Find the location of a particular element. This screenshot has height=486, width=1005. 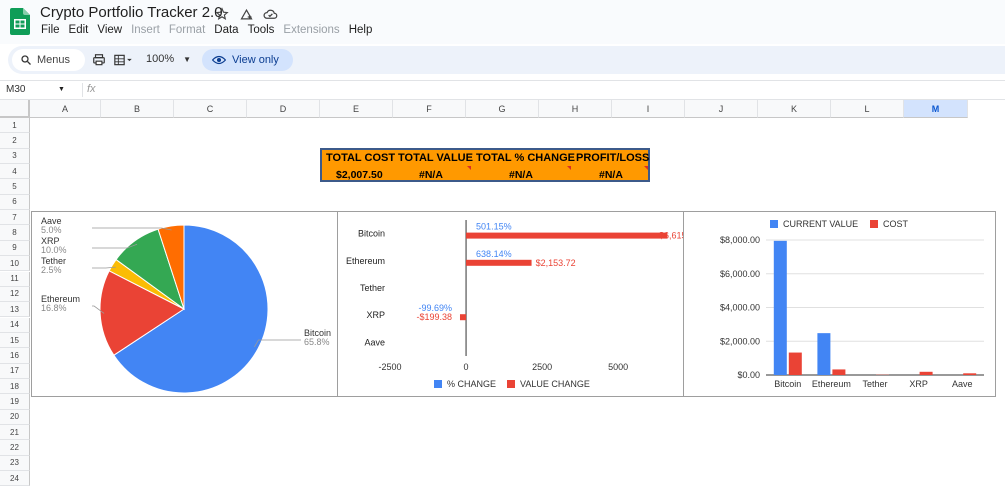

column-header-a: A is located at coordinates (65, 109).